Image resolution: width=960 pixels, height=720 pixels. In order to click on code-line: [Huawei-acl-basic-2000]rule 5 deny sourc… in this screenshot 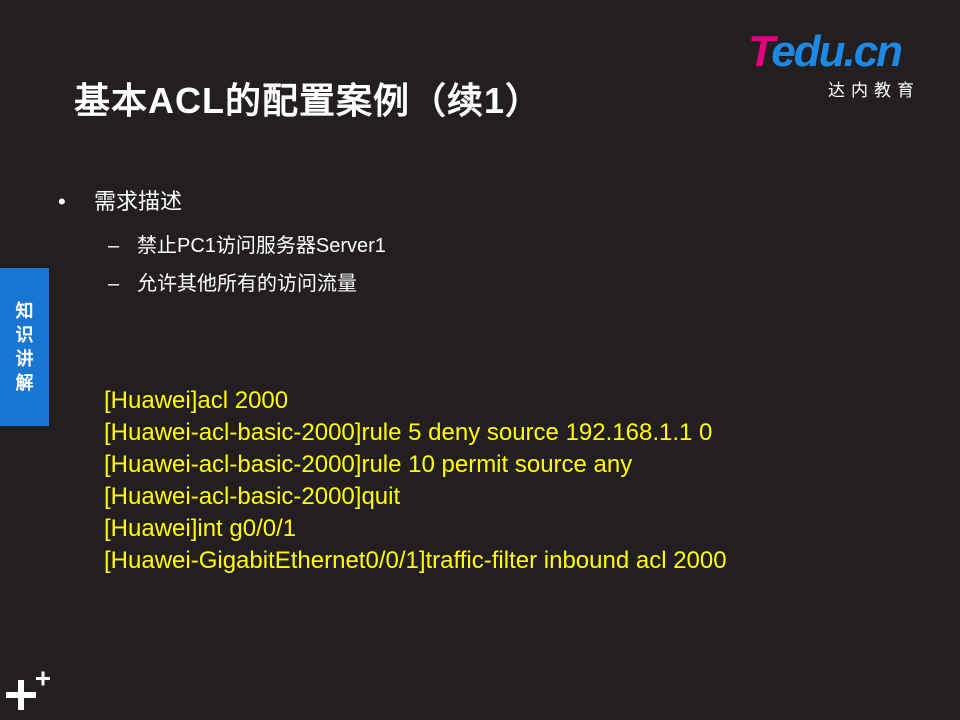, I will do `click(408, 432)`.